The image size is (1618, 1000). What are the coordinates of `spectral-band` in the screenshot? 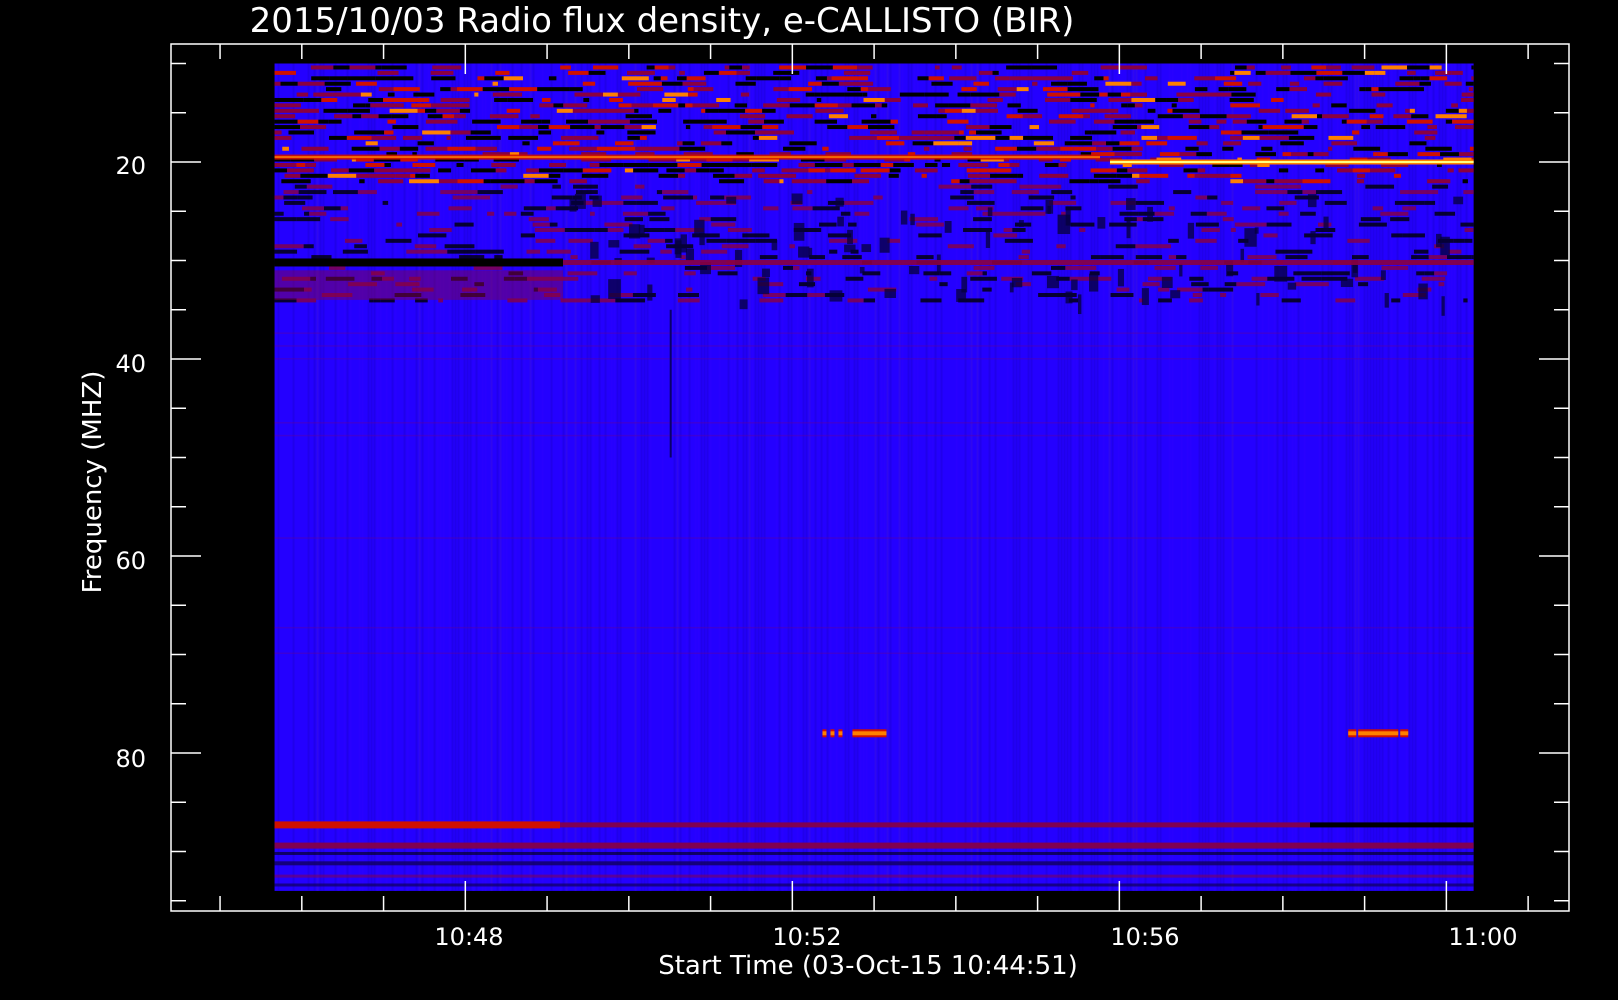 It's located at (874, 876).